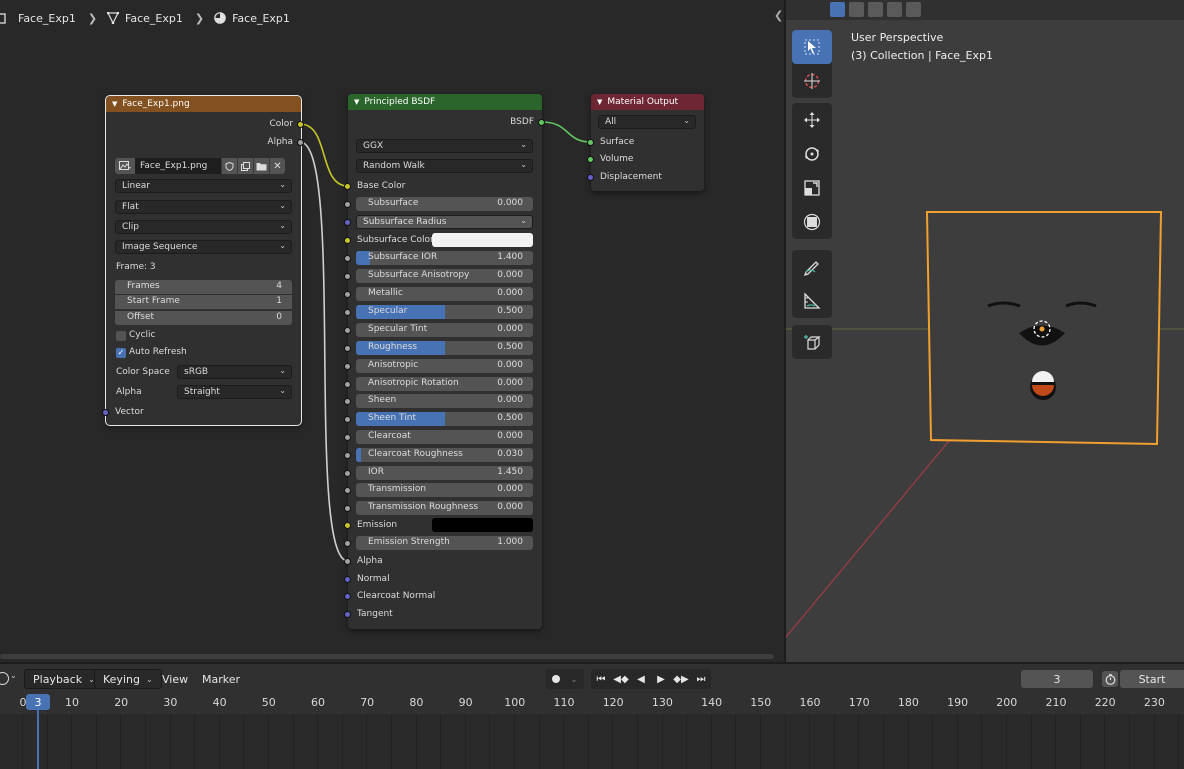 The height and width of the screenshot is (769, 1184). I want to click on annotate-tool, so click(812, 267).